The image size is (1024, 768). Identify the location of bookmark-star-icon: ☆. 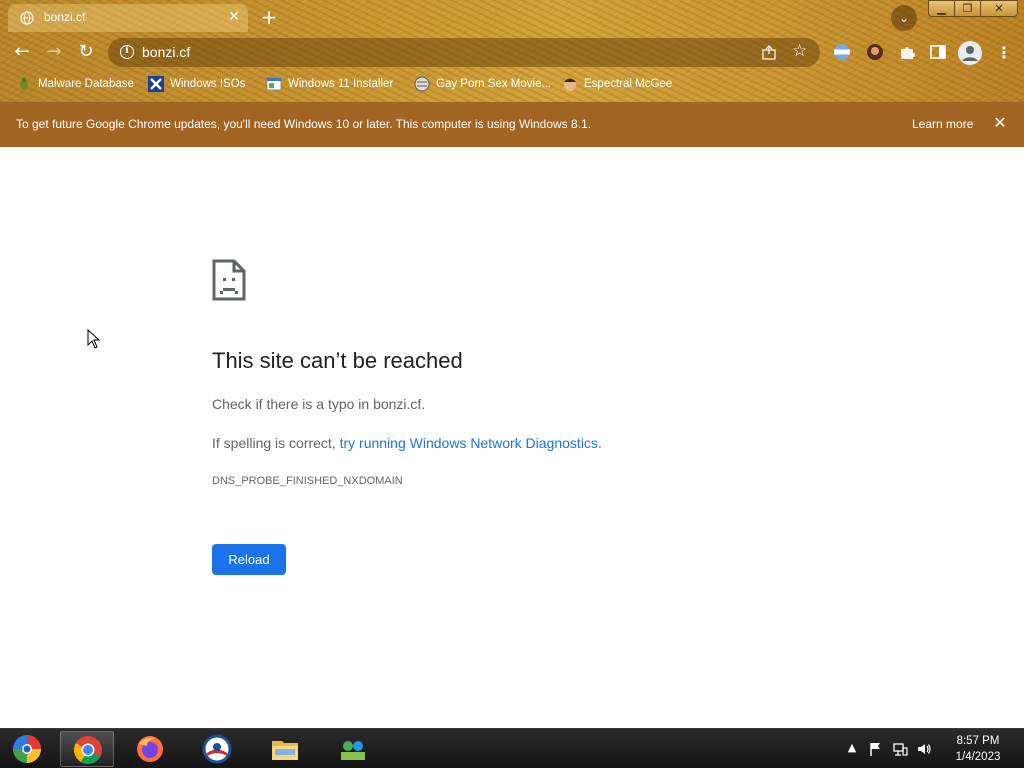
(799, 51).